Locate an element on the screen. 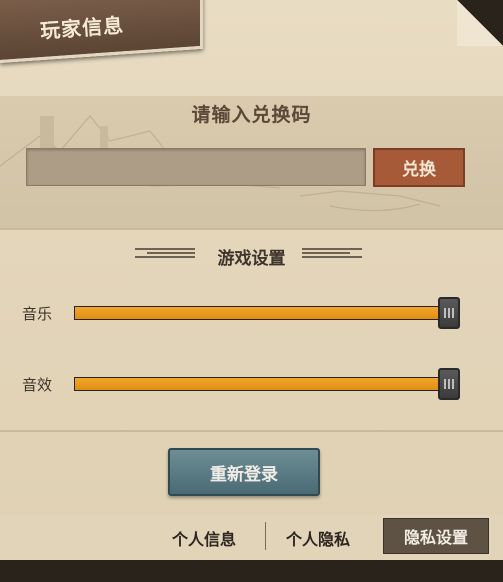 The image size is (503, 582). sfx-slider-fill is located at coordinates (267, 384).